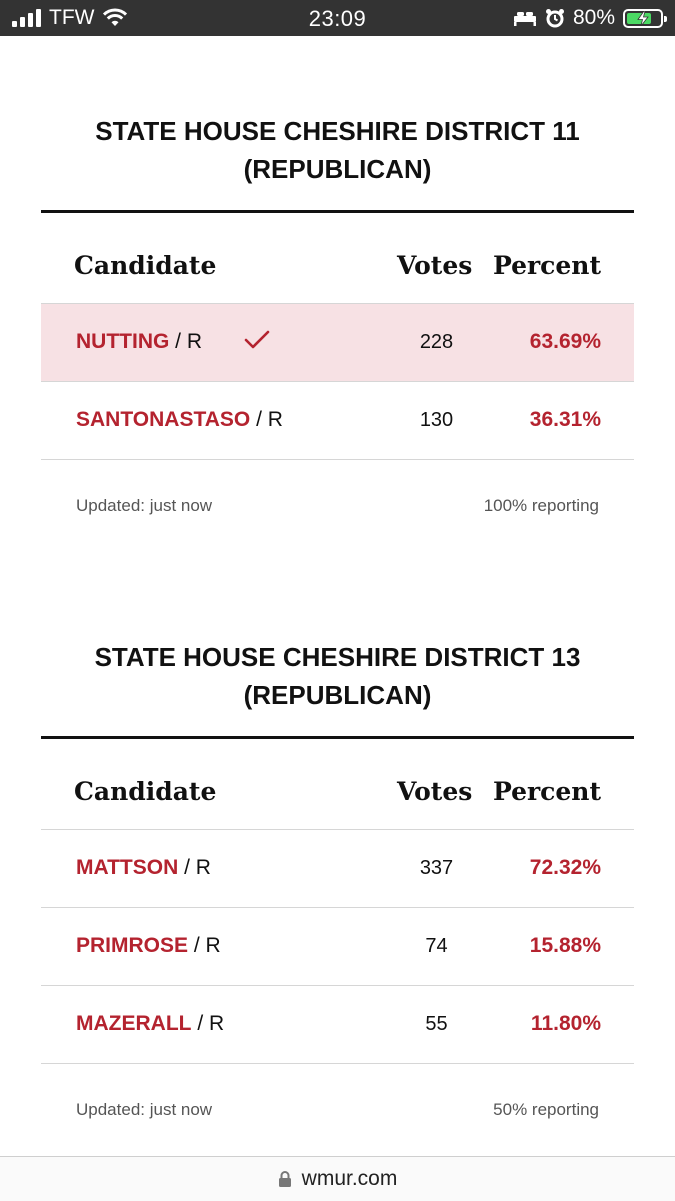 The height and width of the screenshot is (1201, 675). Describe the element at coordinates (593, 17) in the screenshot. I see `battery-percent: 80%` at that location.